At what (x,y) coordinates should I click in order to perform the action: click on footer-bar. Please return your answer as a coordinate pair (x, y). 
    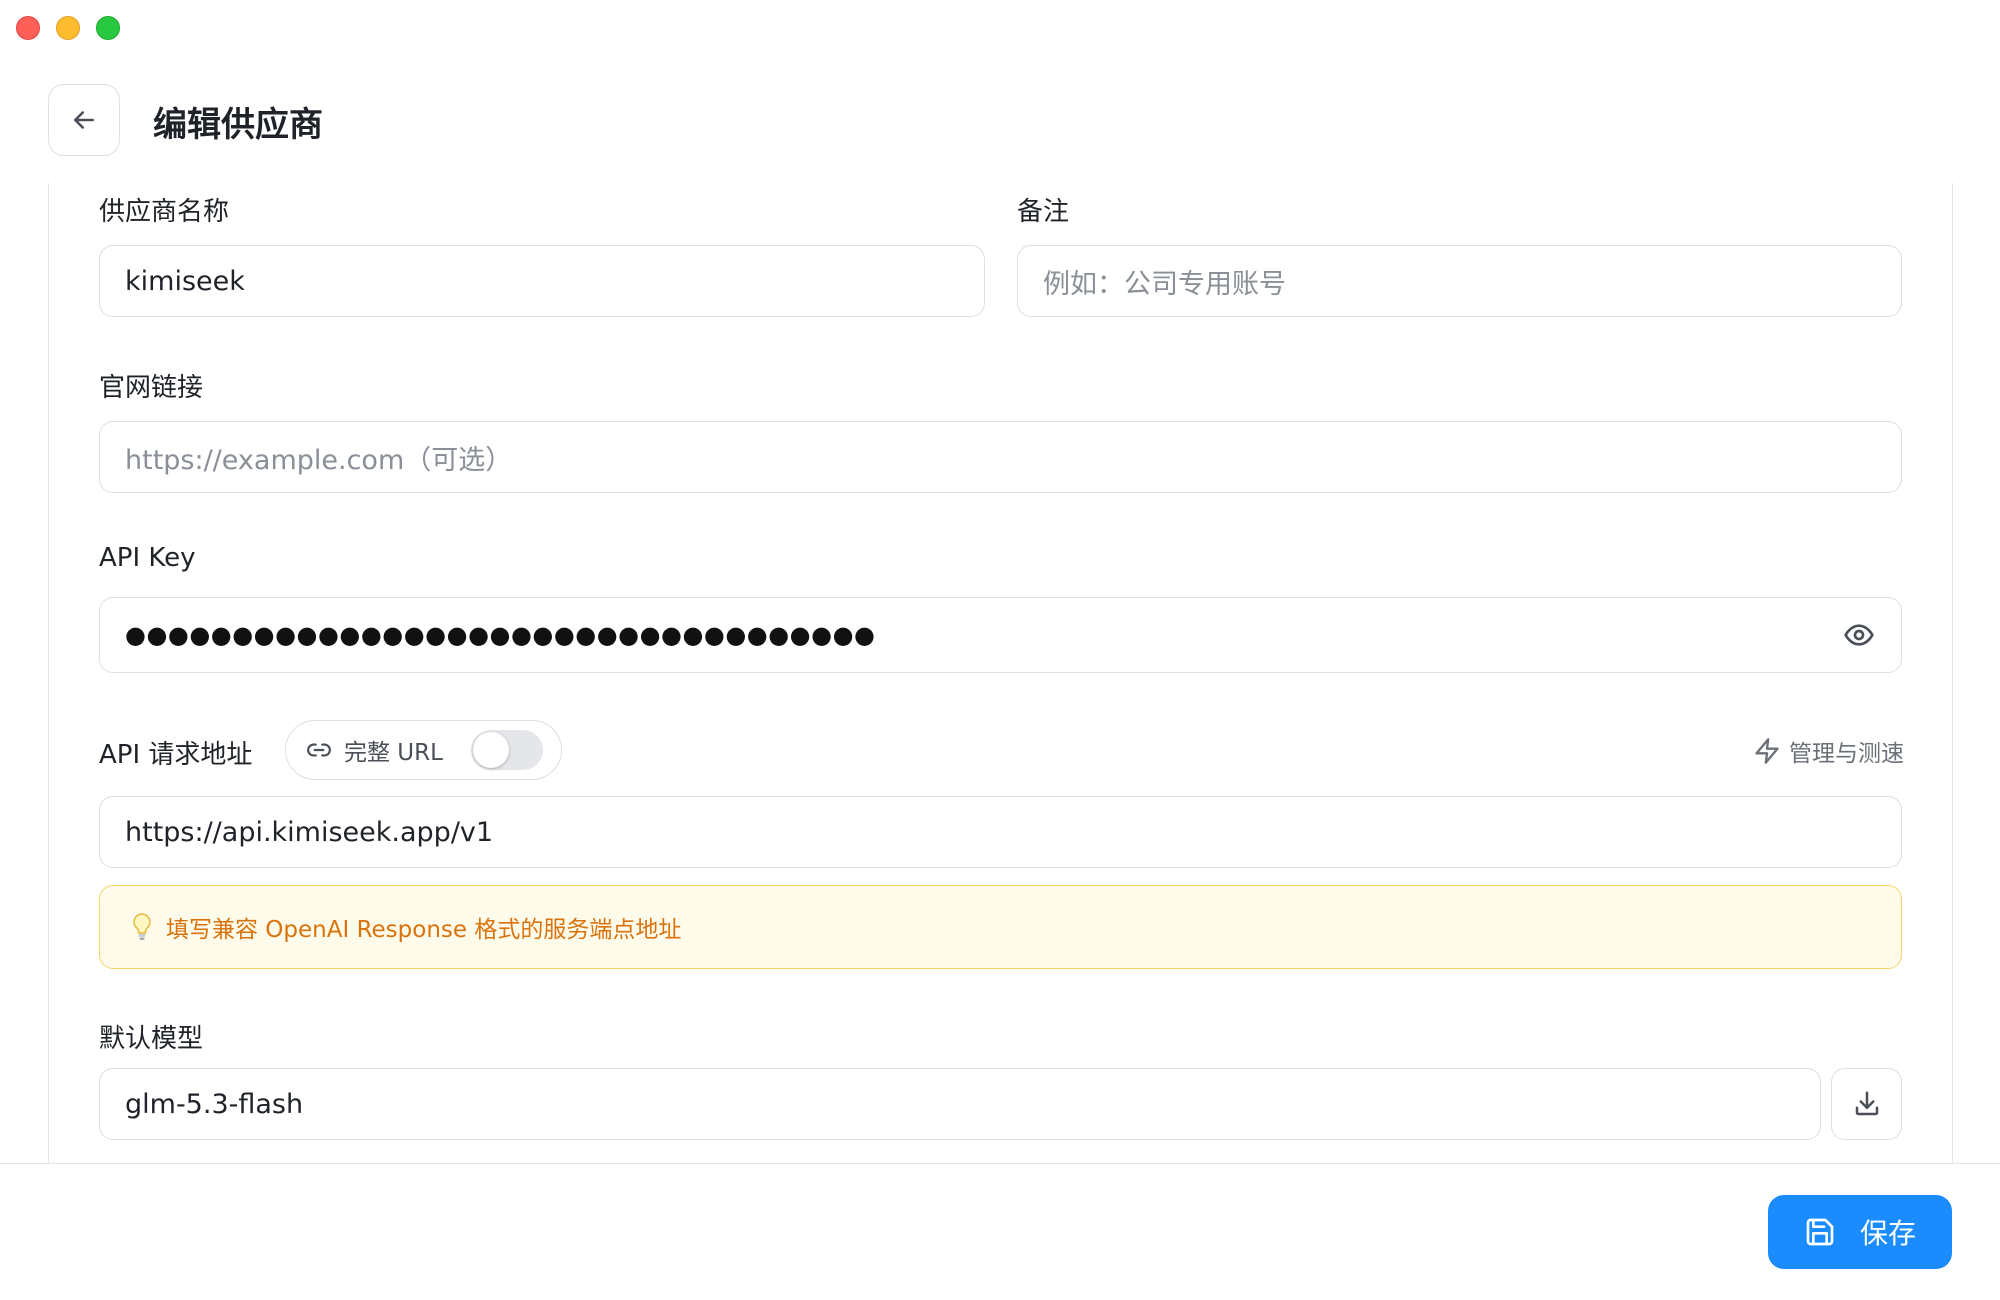
    Looking at the image, I should click on (1000, 1231).